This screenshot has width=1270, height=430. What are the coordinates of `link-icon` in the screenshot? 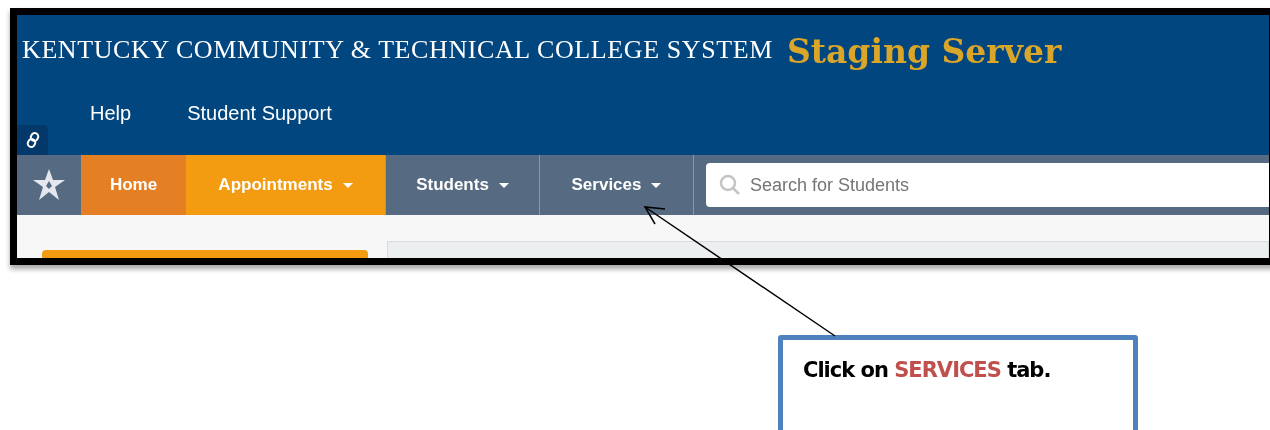 It's located at (32, 140).